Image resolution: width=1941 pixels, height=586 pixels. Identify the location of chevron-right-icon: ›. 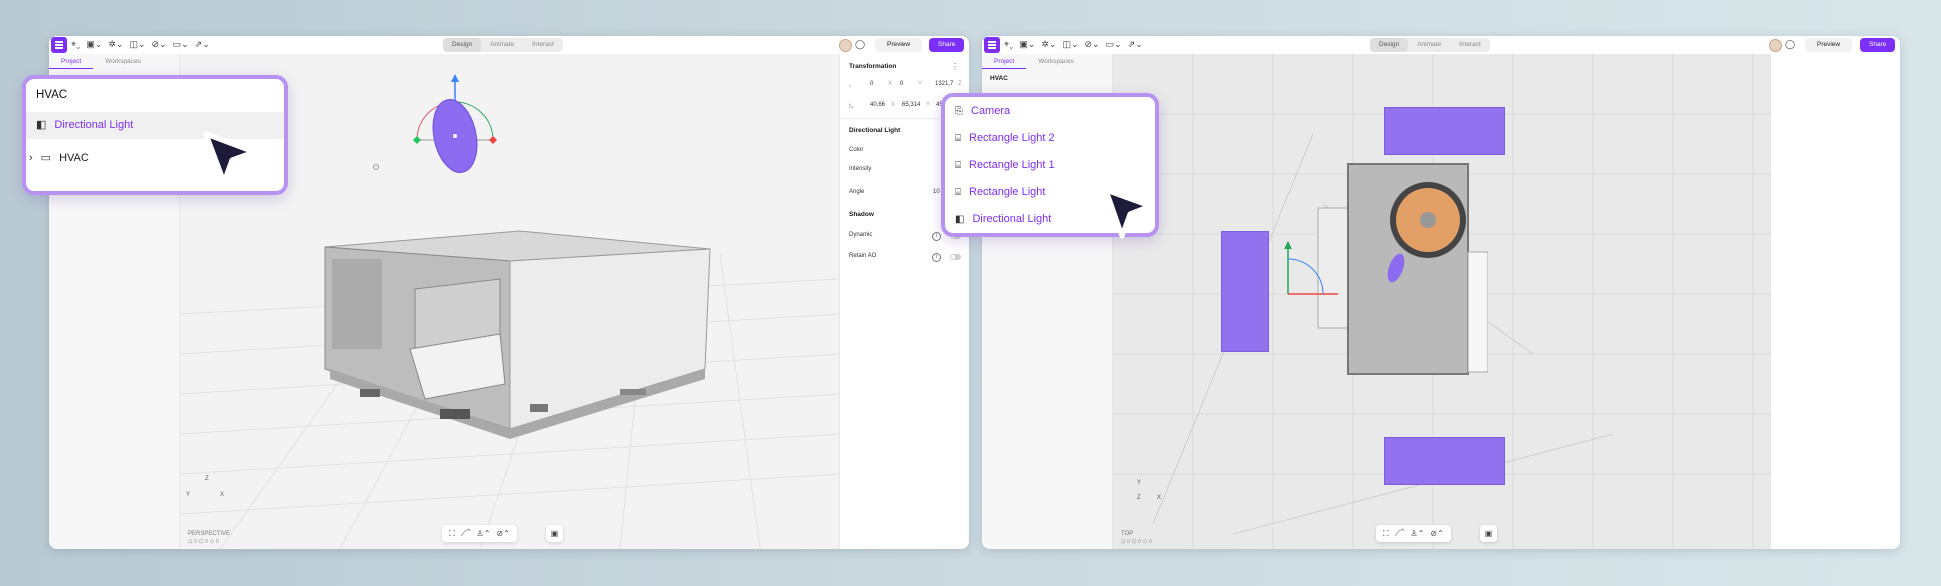
(31, 158).